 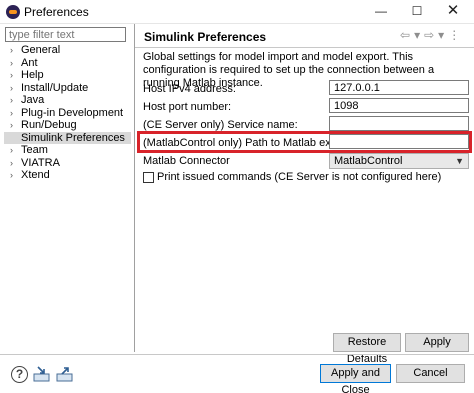 What do you see at coordinates (68, 75) in the screenshot?
I see `tree-item-help: › Help` at bounding box center [68, 75].